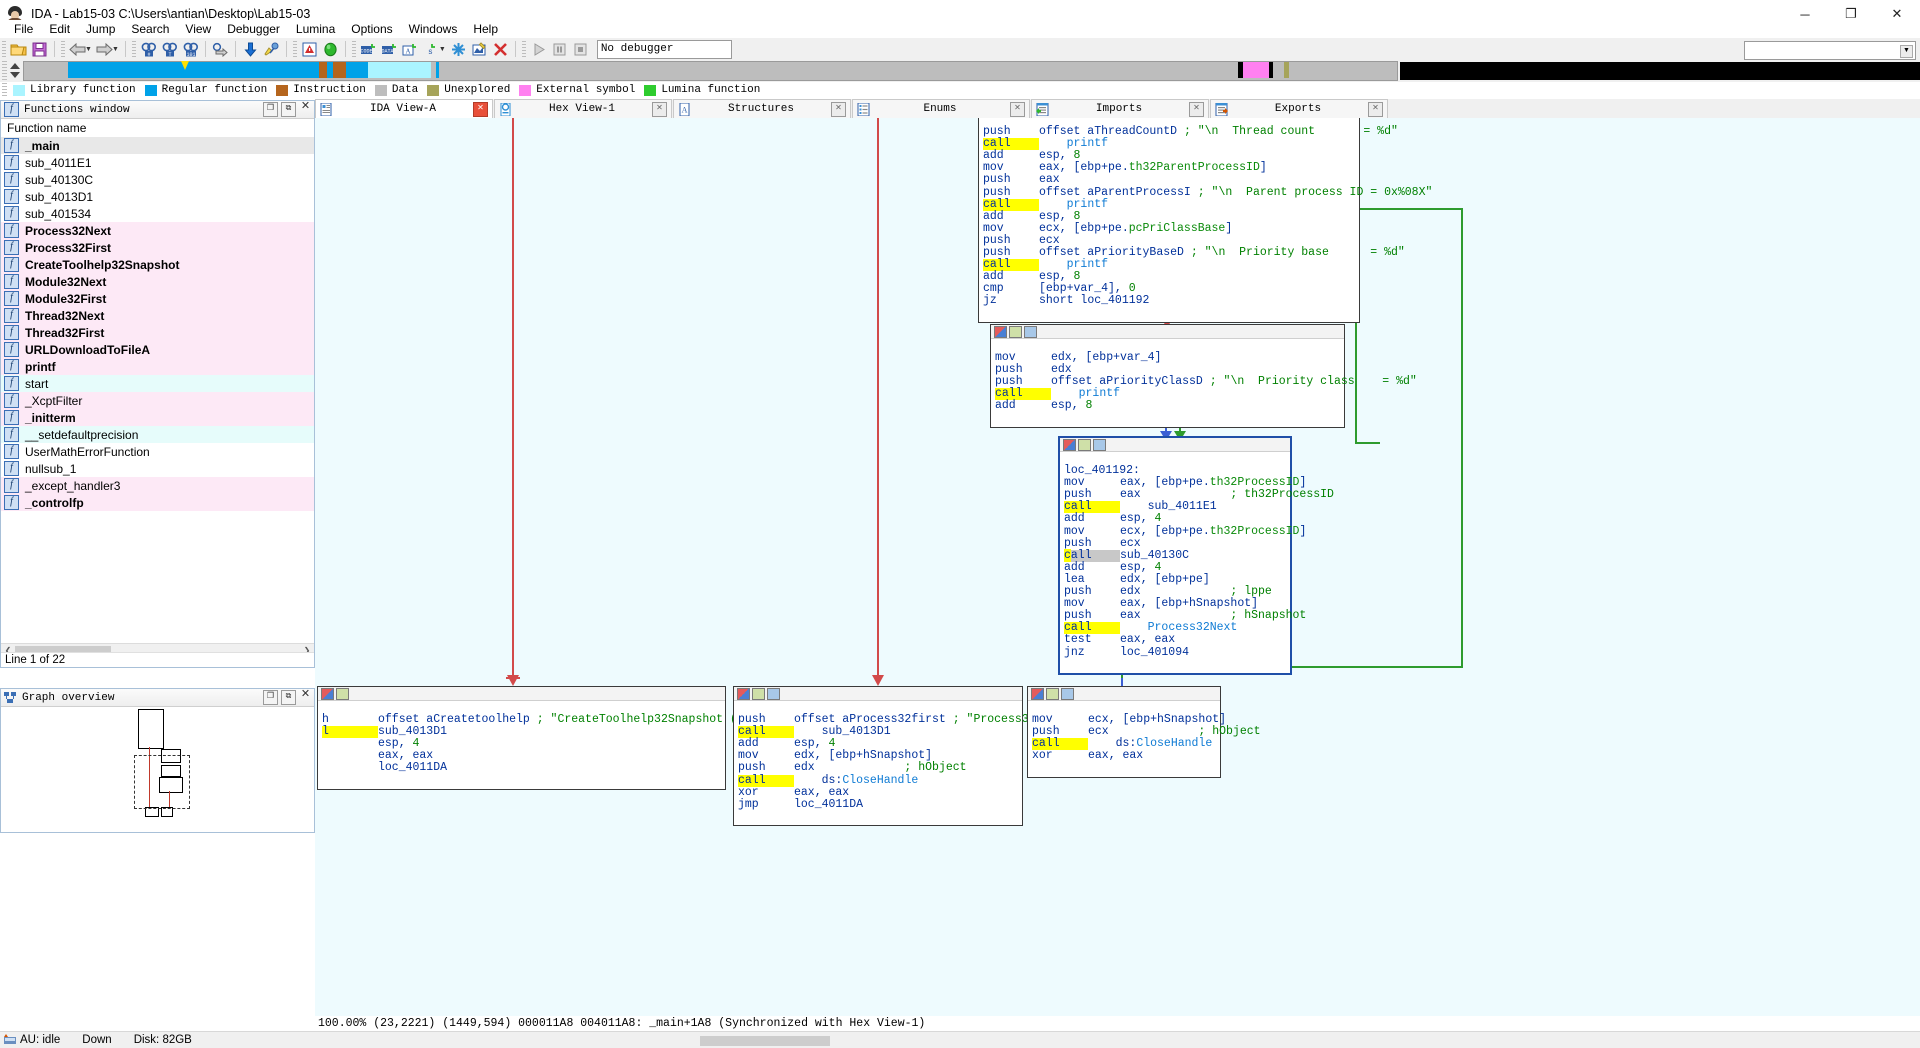  I want to click on tab-enums: Enums ✕, so click(941, 108).